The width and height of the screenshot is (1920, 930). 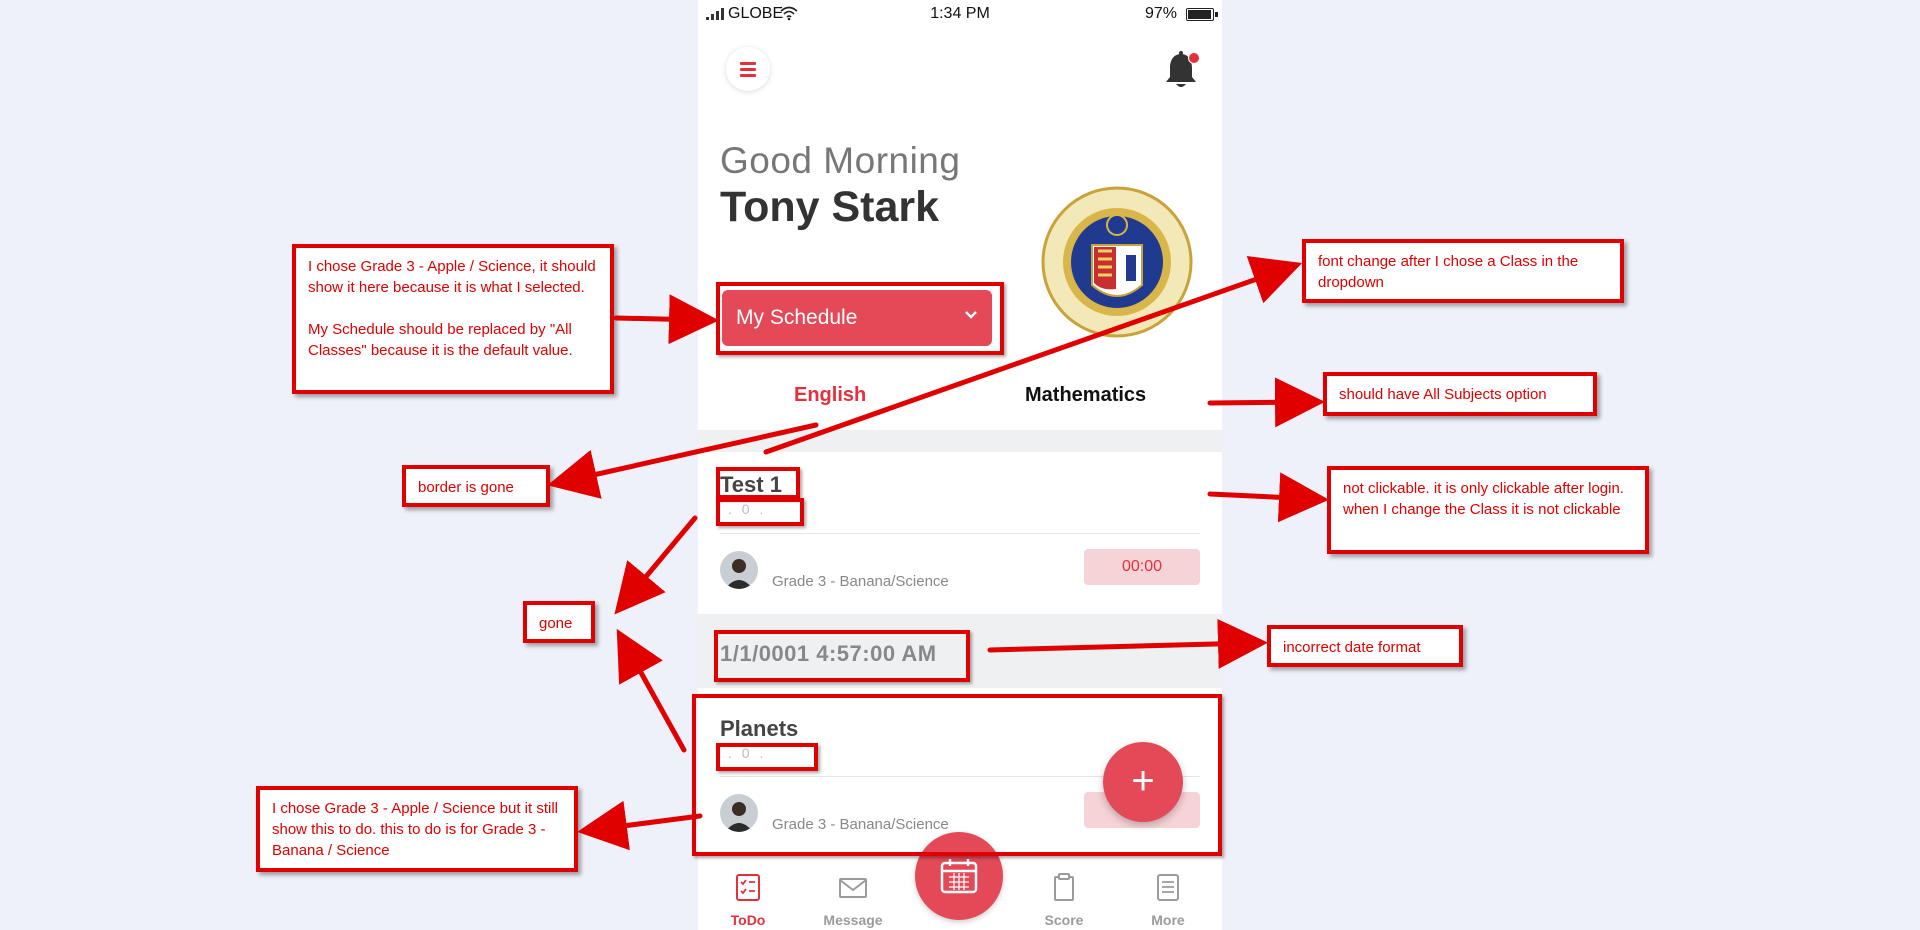 I want to click on school-seal-logo, so click(x=1117, y=262).